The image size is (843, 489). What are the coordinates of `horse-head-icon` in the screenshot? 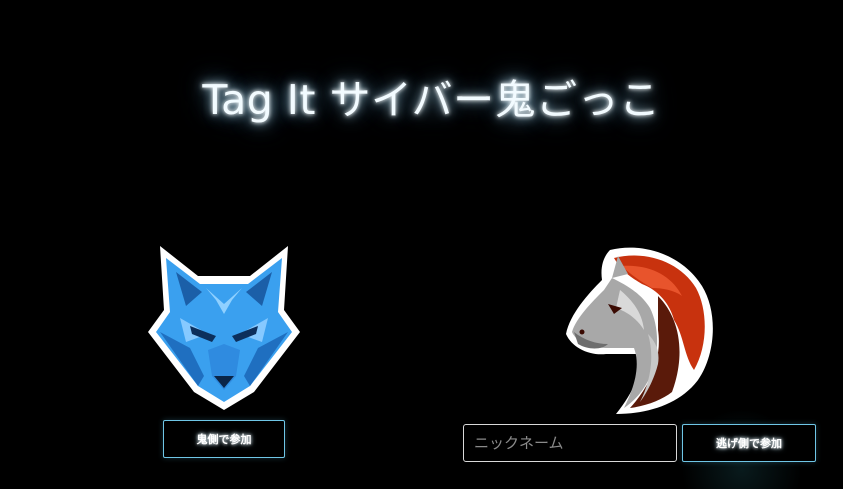 It's located at (639, 330).